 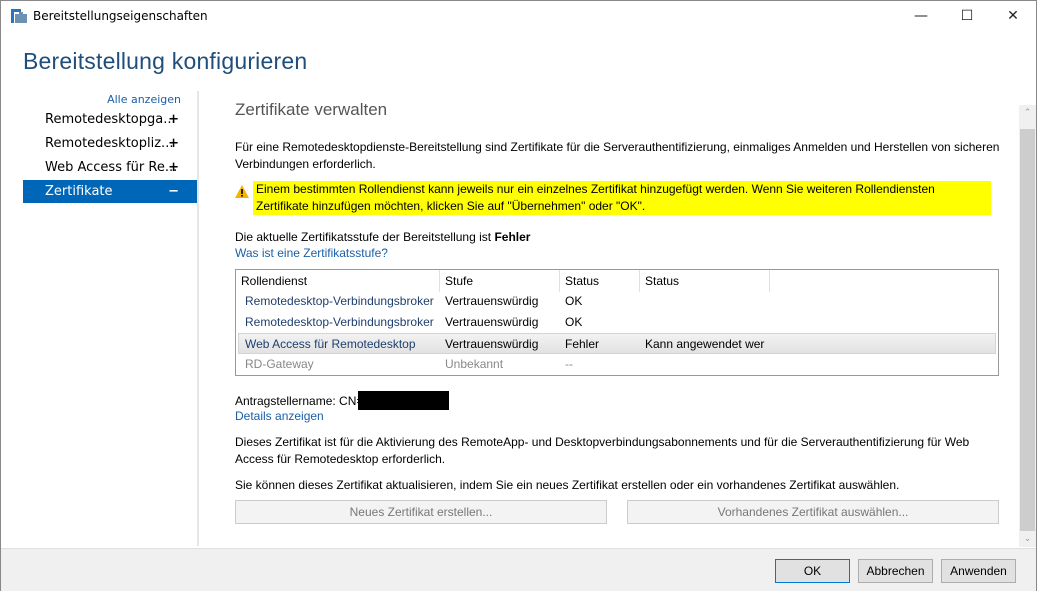 I want to click on collapse-icon: −, so click(x=173, y=191).